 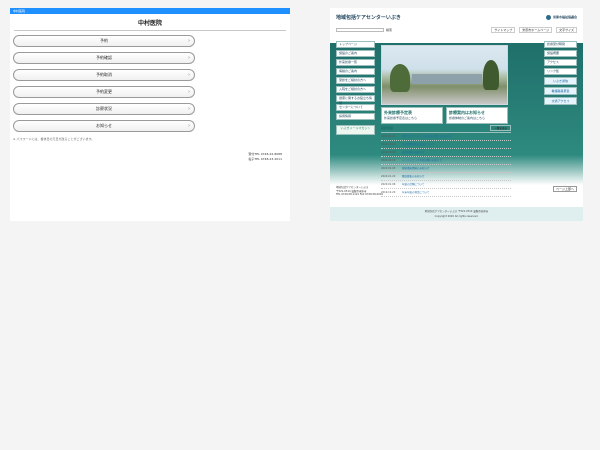 What do you see at coordinates (387, 128) in the screenshot?
I see `news-title: 最新情報` at bounding box center [387, 128].